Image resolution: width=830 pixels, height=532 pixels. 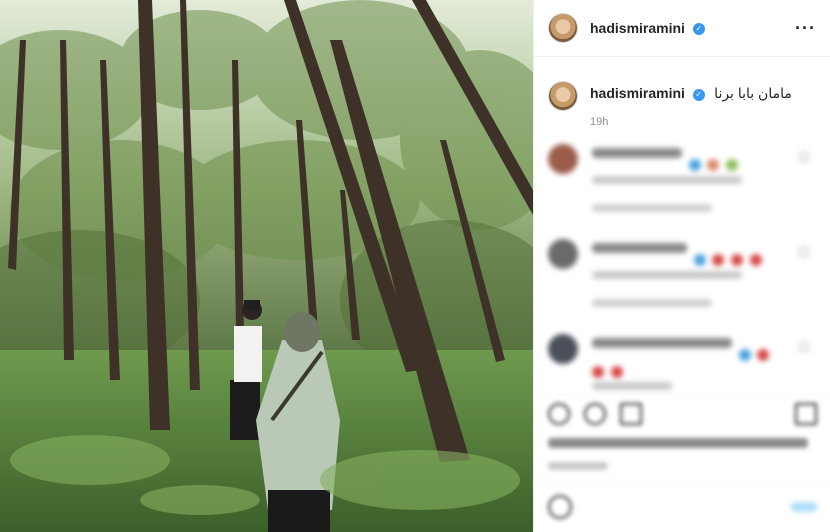 I want to click on post-date, so click(x=578, y=466).